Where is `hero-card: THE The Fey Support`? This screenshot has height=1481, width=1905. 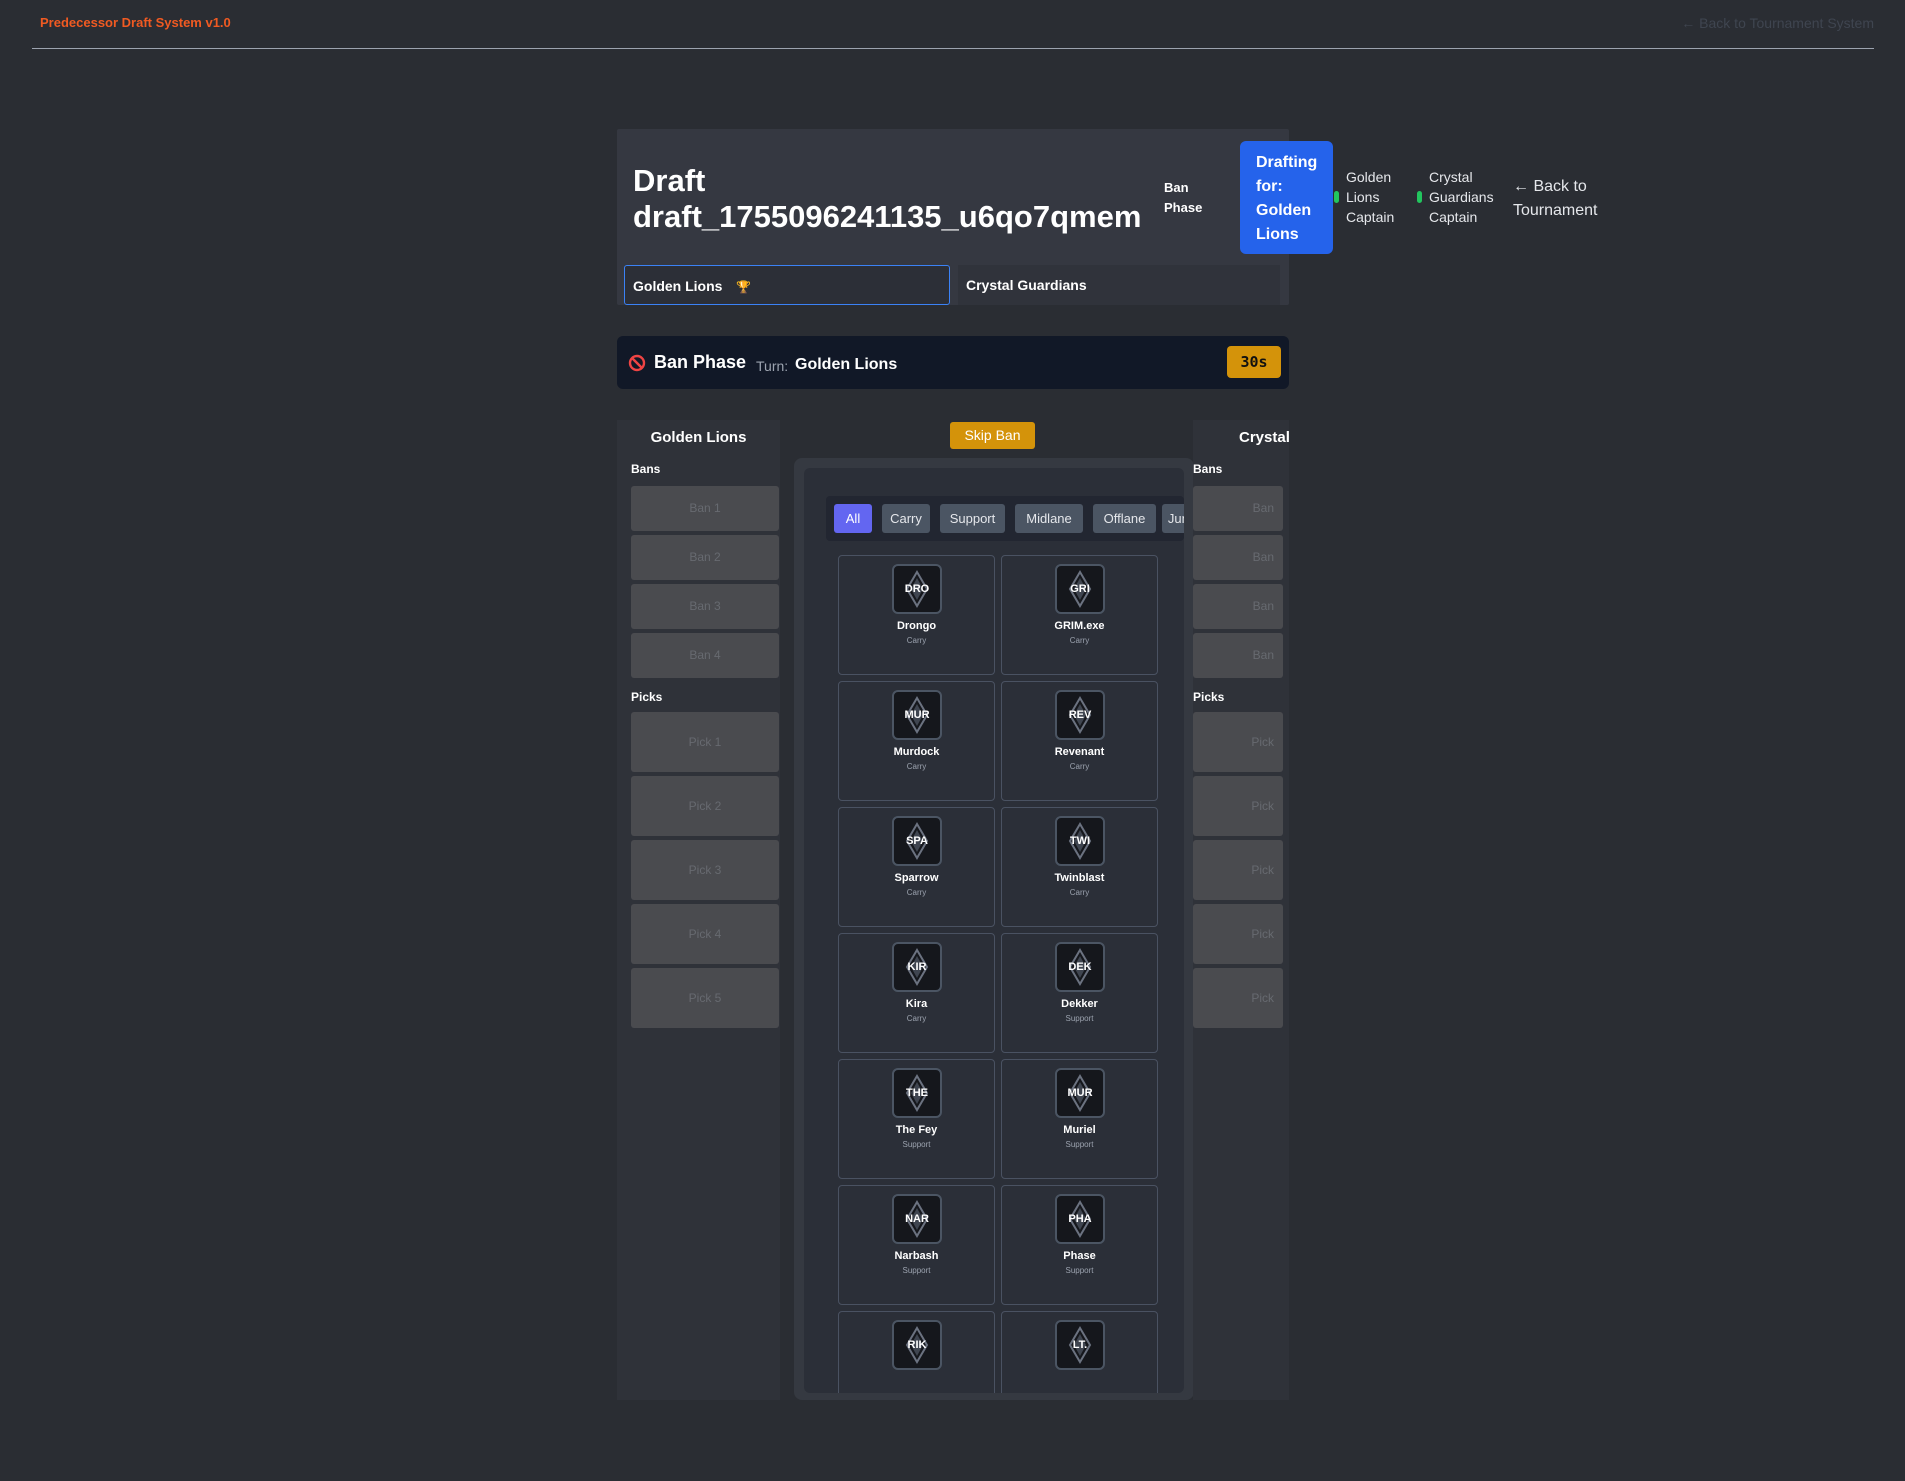 hero-card: THE The Fey Support is located at coordinates (916, 1119).